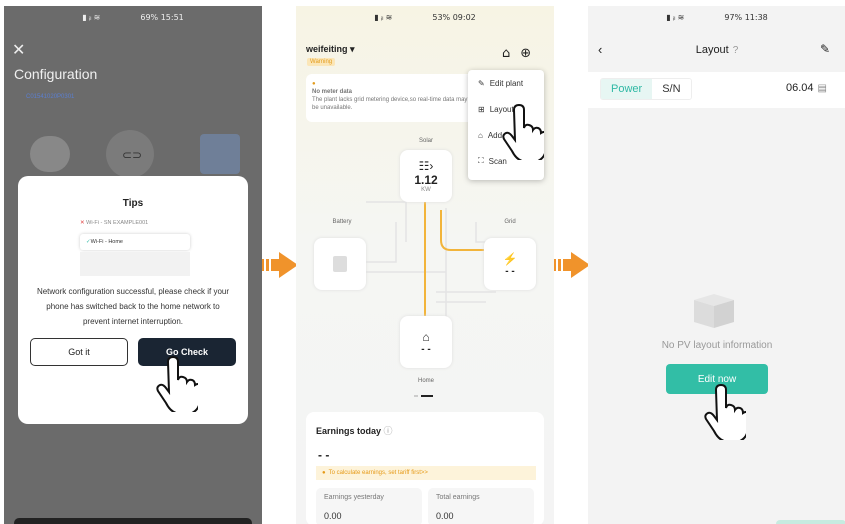 The width and height of the screenshot is (845, 524). What do you see at coordinates (425, 381) in the screenshot?
I see `home-label: Home` at bounding box center [425, 381].